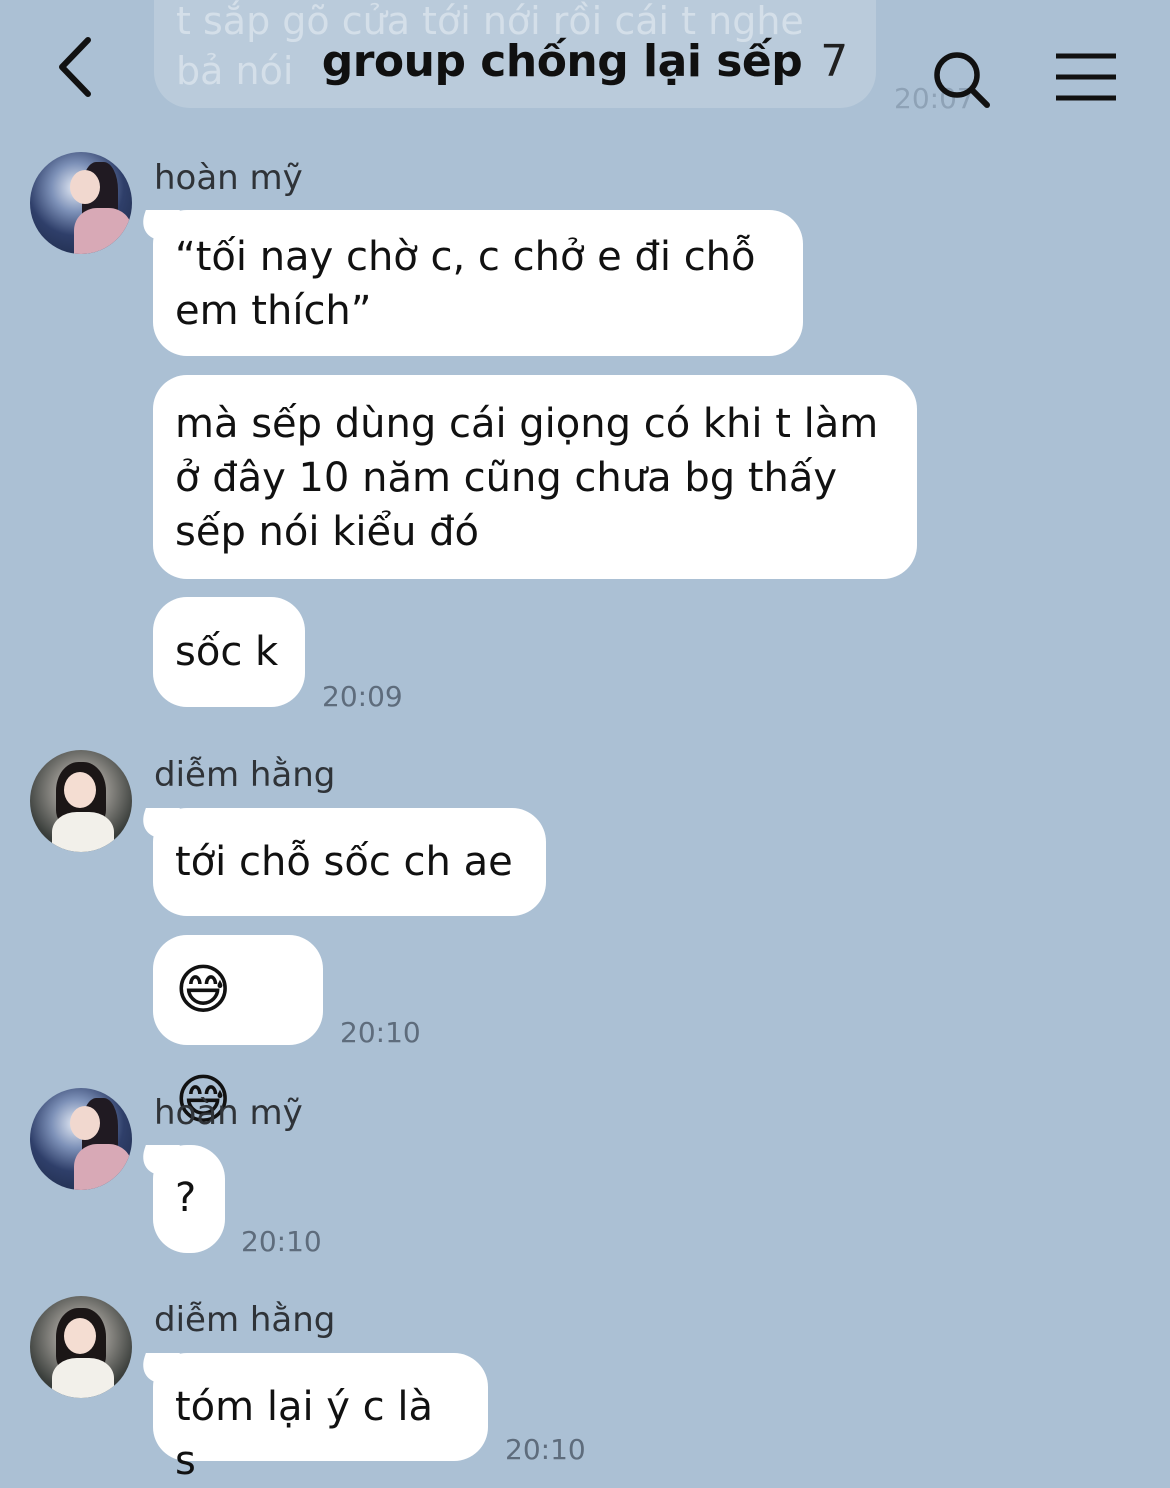 The width and height of the screenshot is (1170, 1488). Describe the element at coordinates (310, 1434) in the screenshot. I see `message-text: tóm lại ý c là s` at that location.